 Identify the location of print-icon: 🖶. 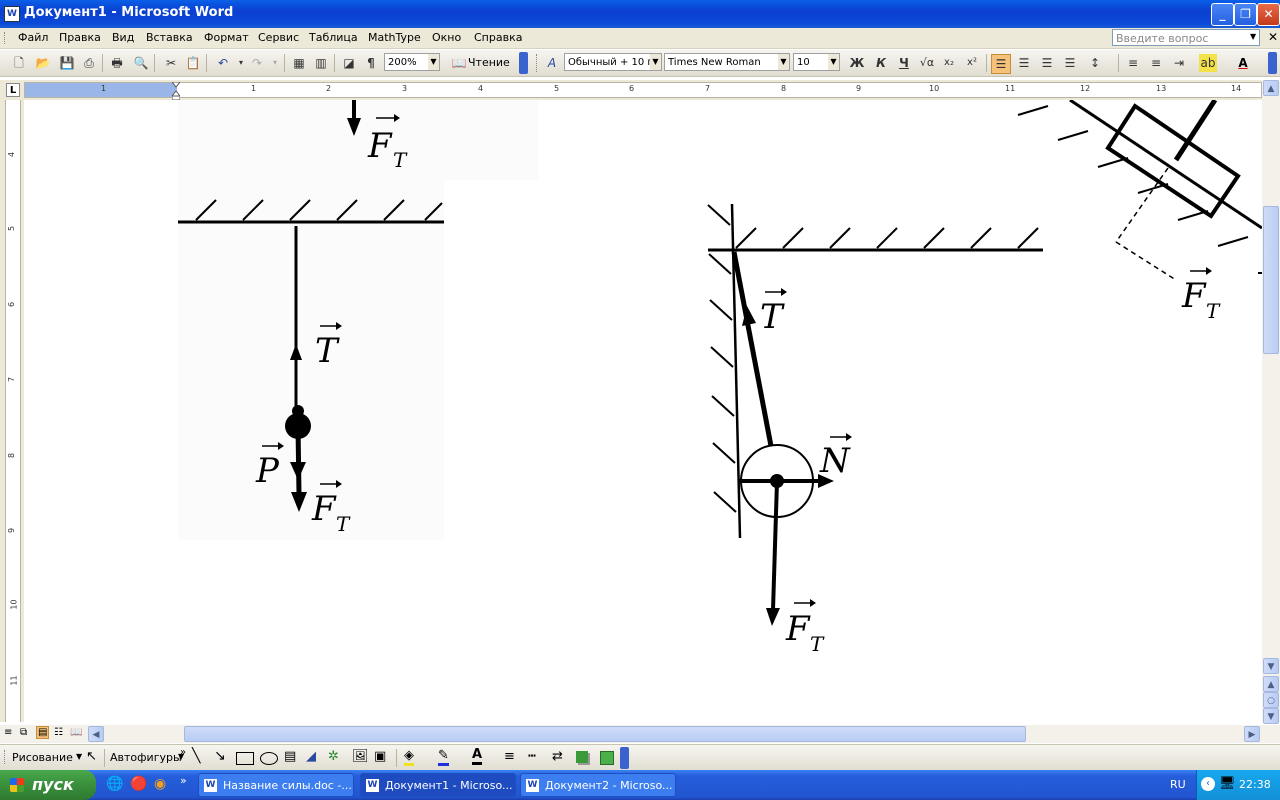
(117, 63).